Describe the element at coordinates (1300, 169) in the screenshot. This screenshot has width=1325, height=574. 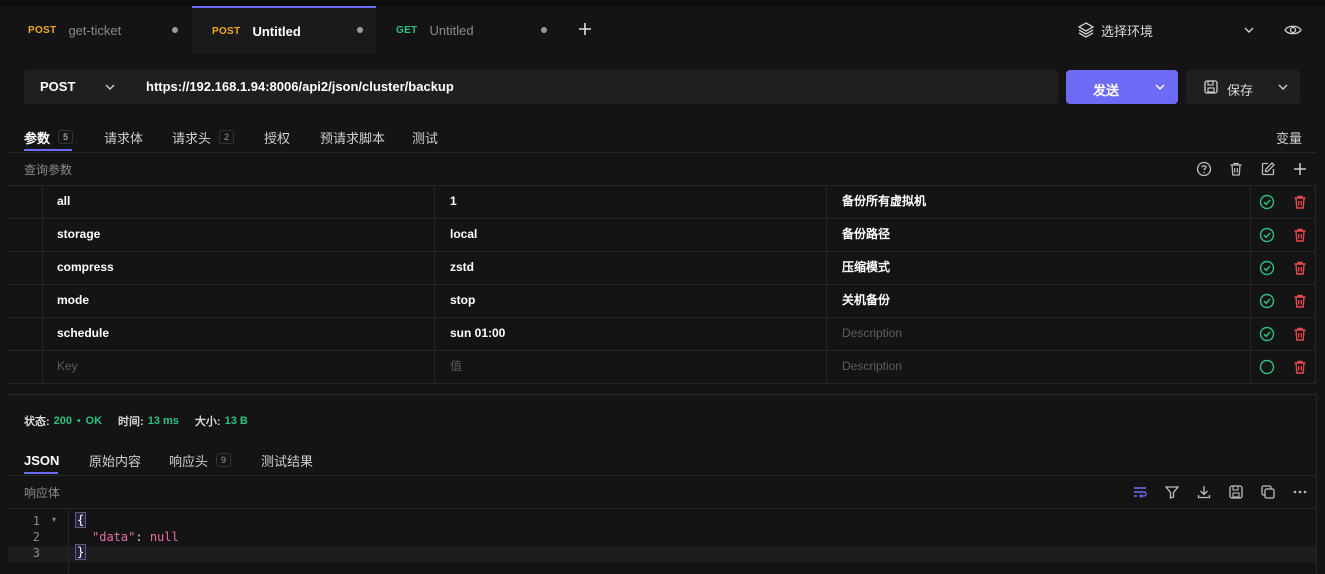
I see `add-param-icon` at that location.